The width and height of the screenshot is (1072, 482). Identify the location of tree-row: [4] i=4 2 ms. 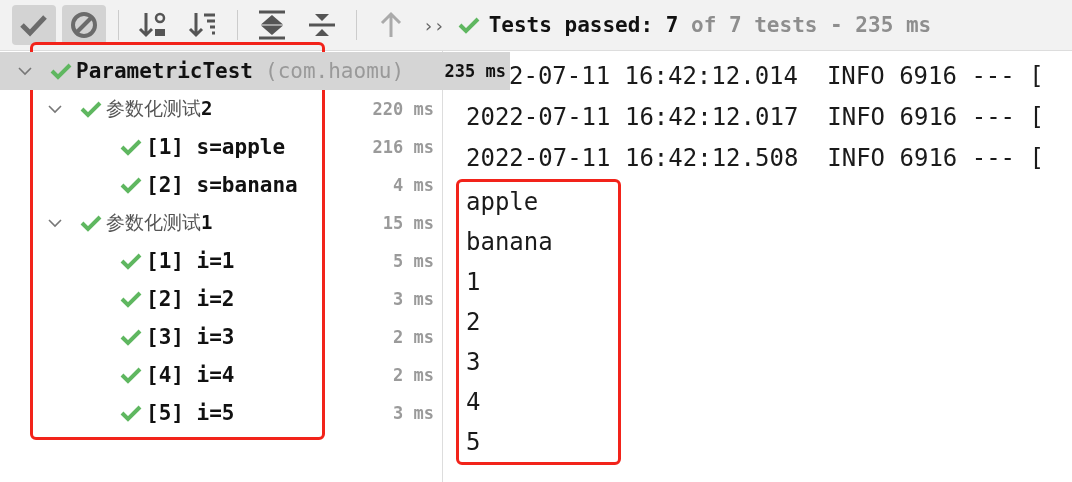
(221, 375).